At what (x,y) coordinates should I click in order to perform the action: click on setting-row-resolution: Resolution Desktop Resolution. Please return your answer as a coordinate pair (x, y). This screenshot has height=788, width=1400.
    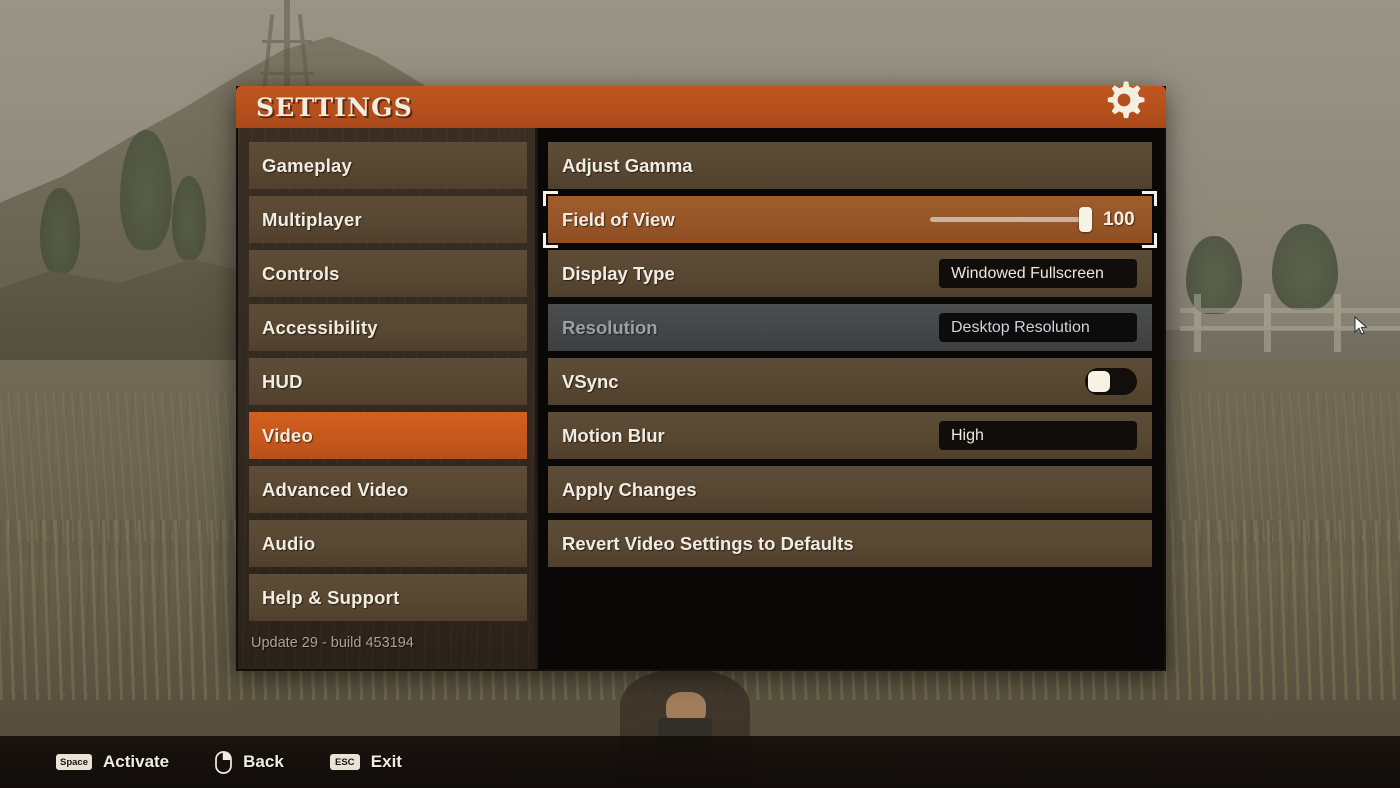
    Looking at the image, I should click on (850, 327).